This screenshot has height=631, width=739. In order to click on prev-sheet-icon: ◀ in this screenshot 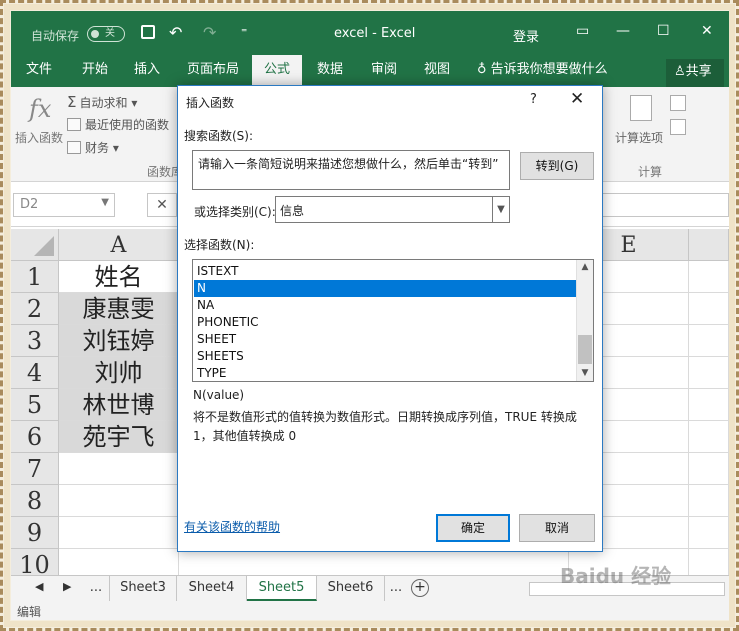, I will do `click(39, 586)`.